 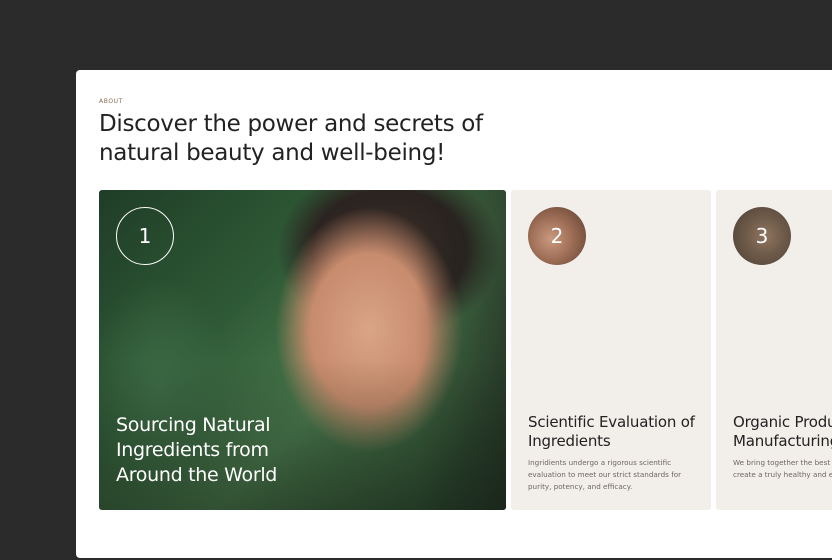 What do you see at coordinates (782, 431) in the screenshot?
I see `card-title: Organic Product Manufacturing` at bounding box center [782, 431].